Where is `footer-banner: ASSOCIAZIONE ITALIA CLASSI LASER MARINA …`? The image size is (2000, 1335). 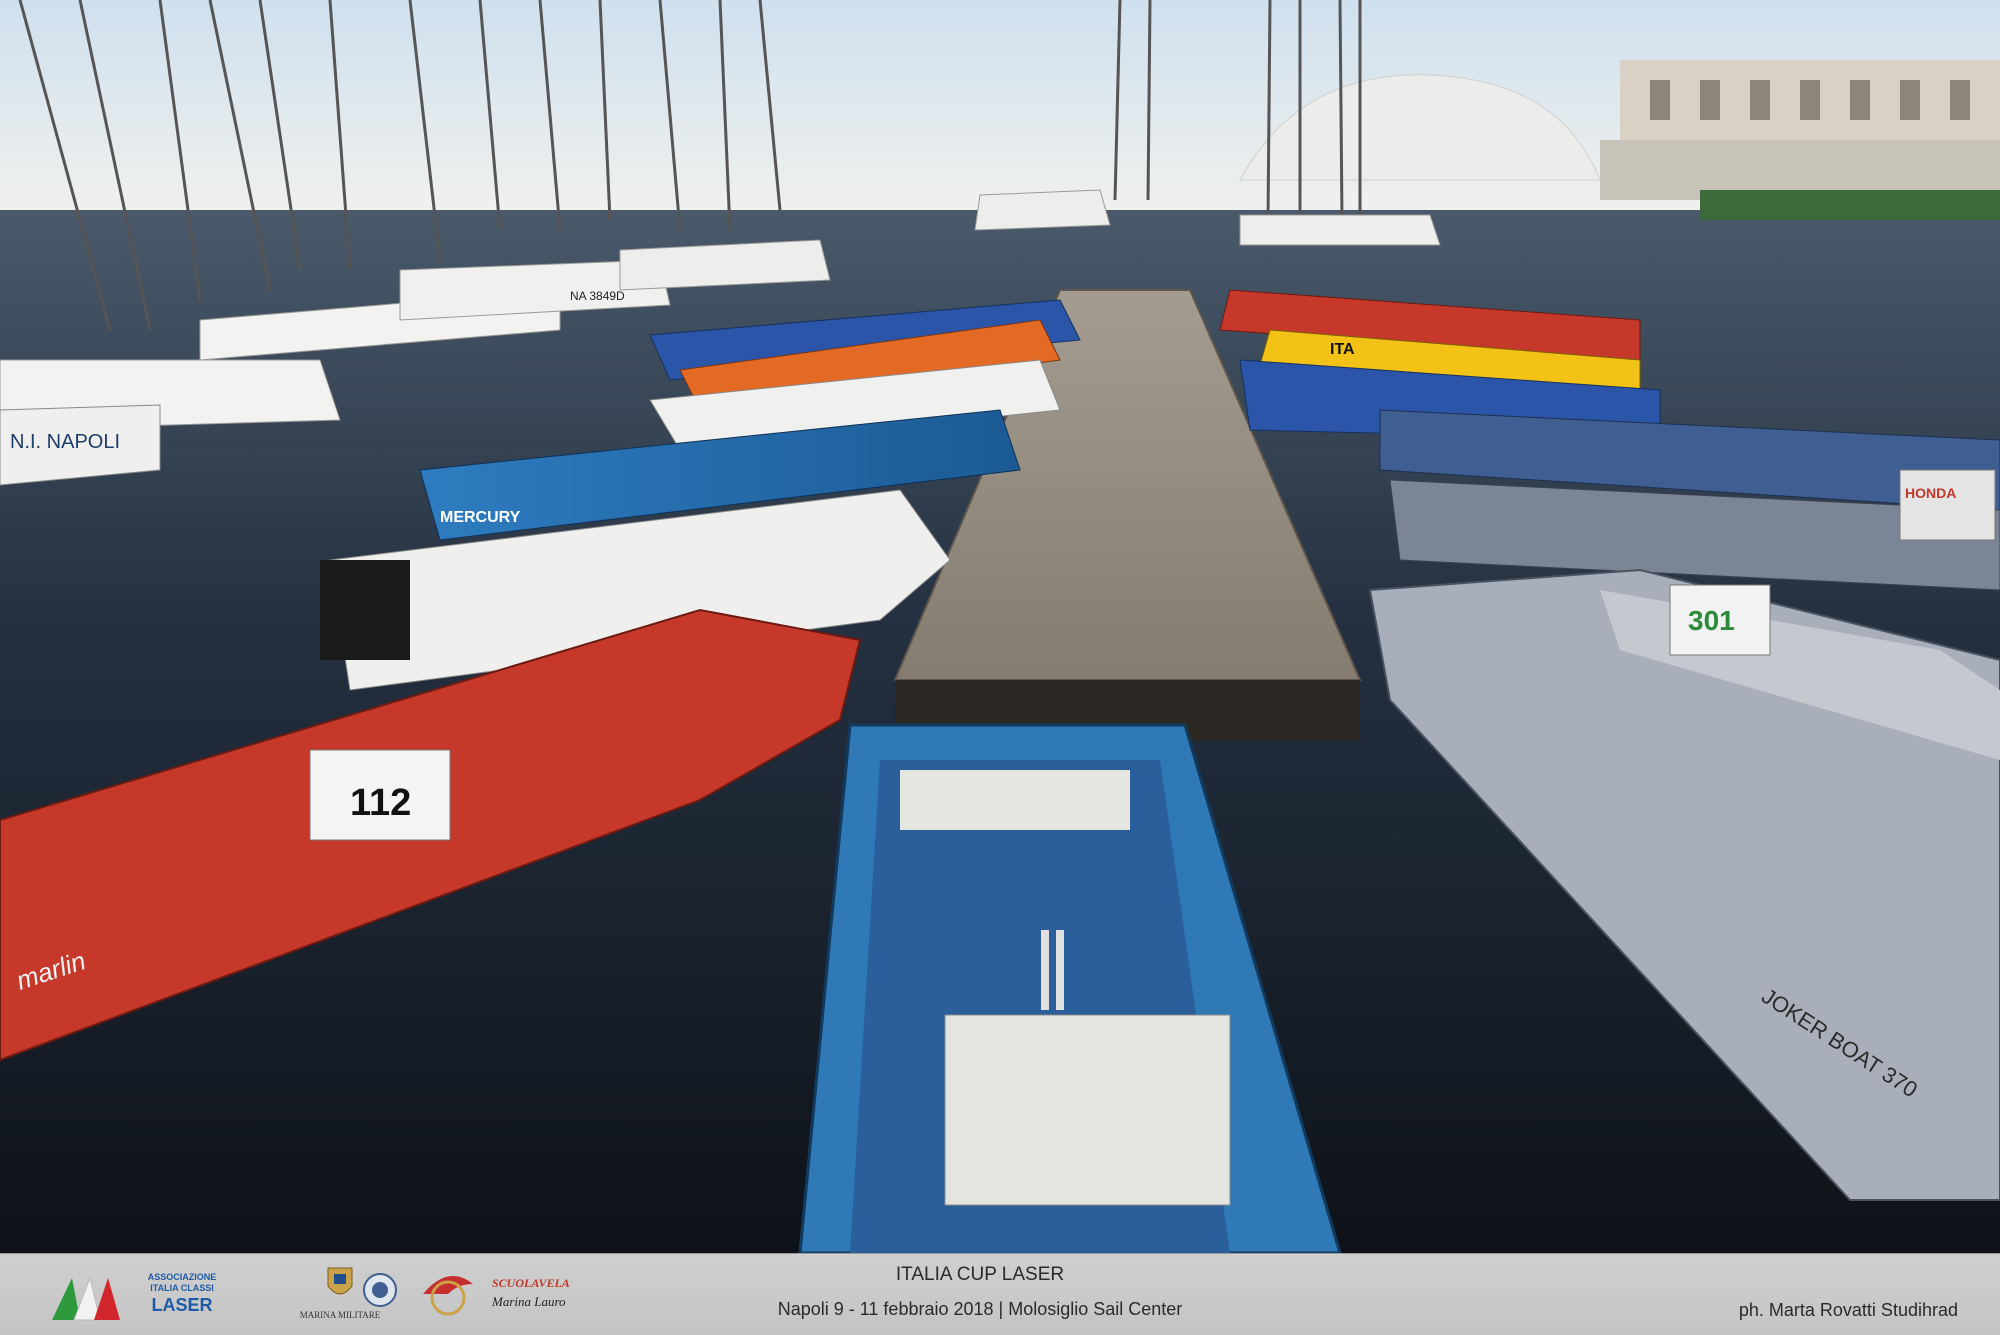
footer-banner: ASSOCIAZIONE ITALIA CLASSI LASER MARINA … is located at coordinates (1000, 1294).